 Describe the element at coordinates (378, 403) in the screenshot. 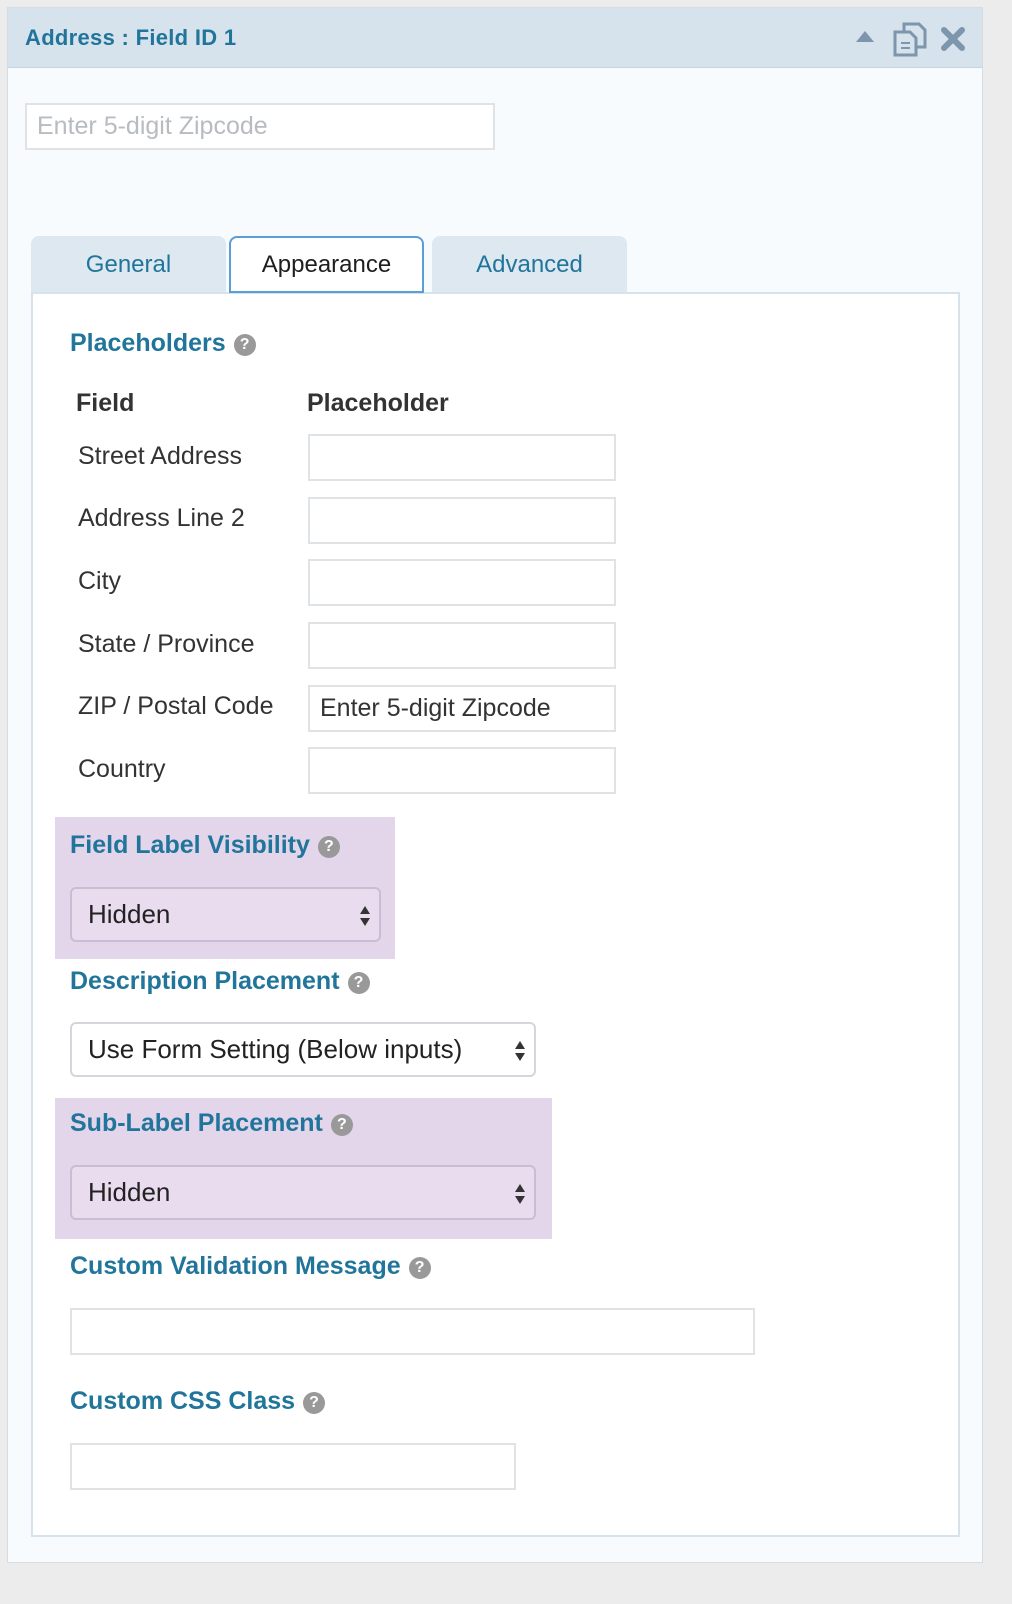

I see `column-header-placeholder: Placeholder` at that location.